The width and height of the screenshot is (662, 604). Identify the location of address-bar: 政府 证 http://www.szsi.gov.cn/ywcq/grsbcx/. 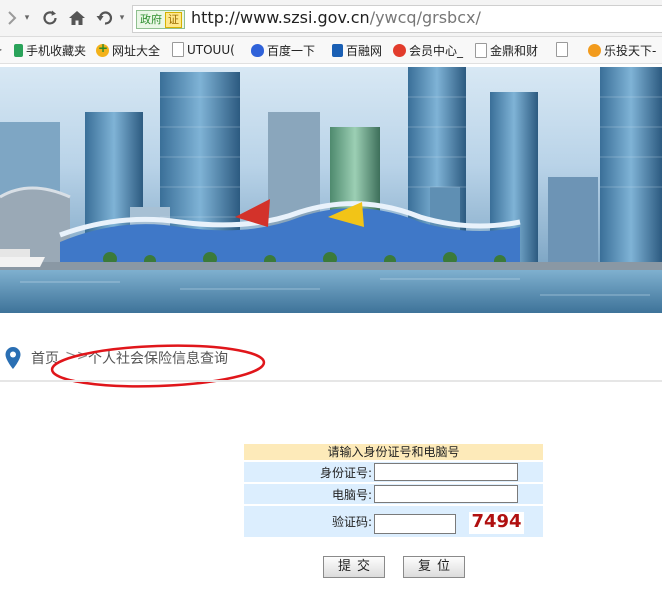
(397, 19).